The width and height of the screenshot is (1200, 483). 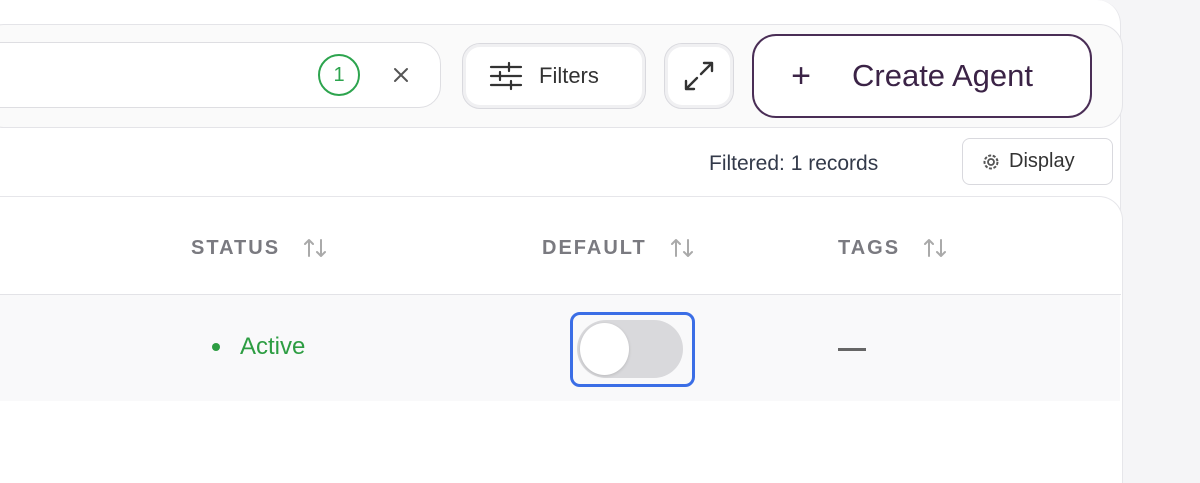 What do you see at coordinates (794, 163) in the screenshot?
I see `filtered-count: Filtered: 1 records` at bounding box center [794, 163].